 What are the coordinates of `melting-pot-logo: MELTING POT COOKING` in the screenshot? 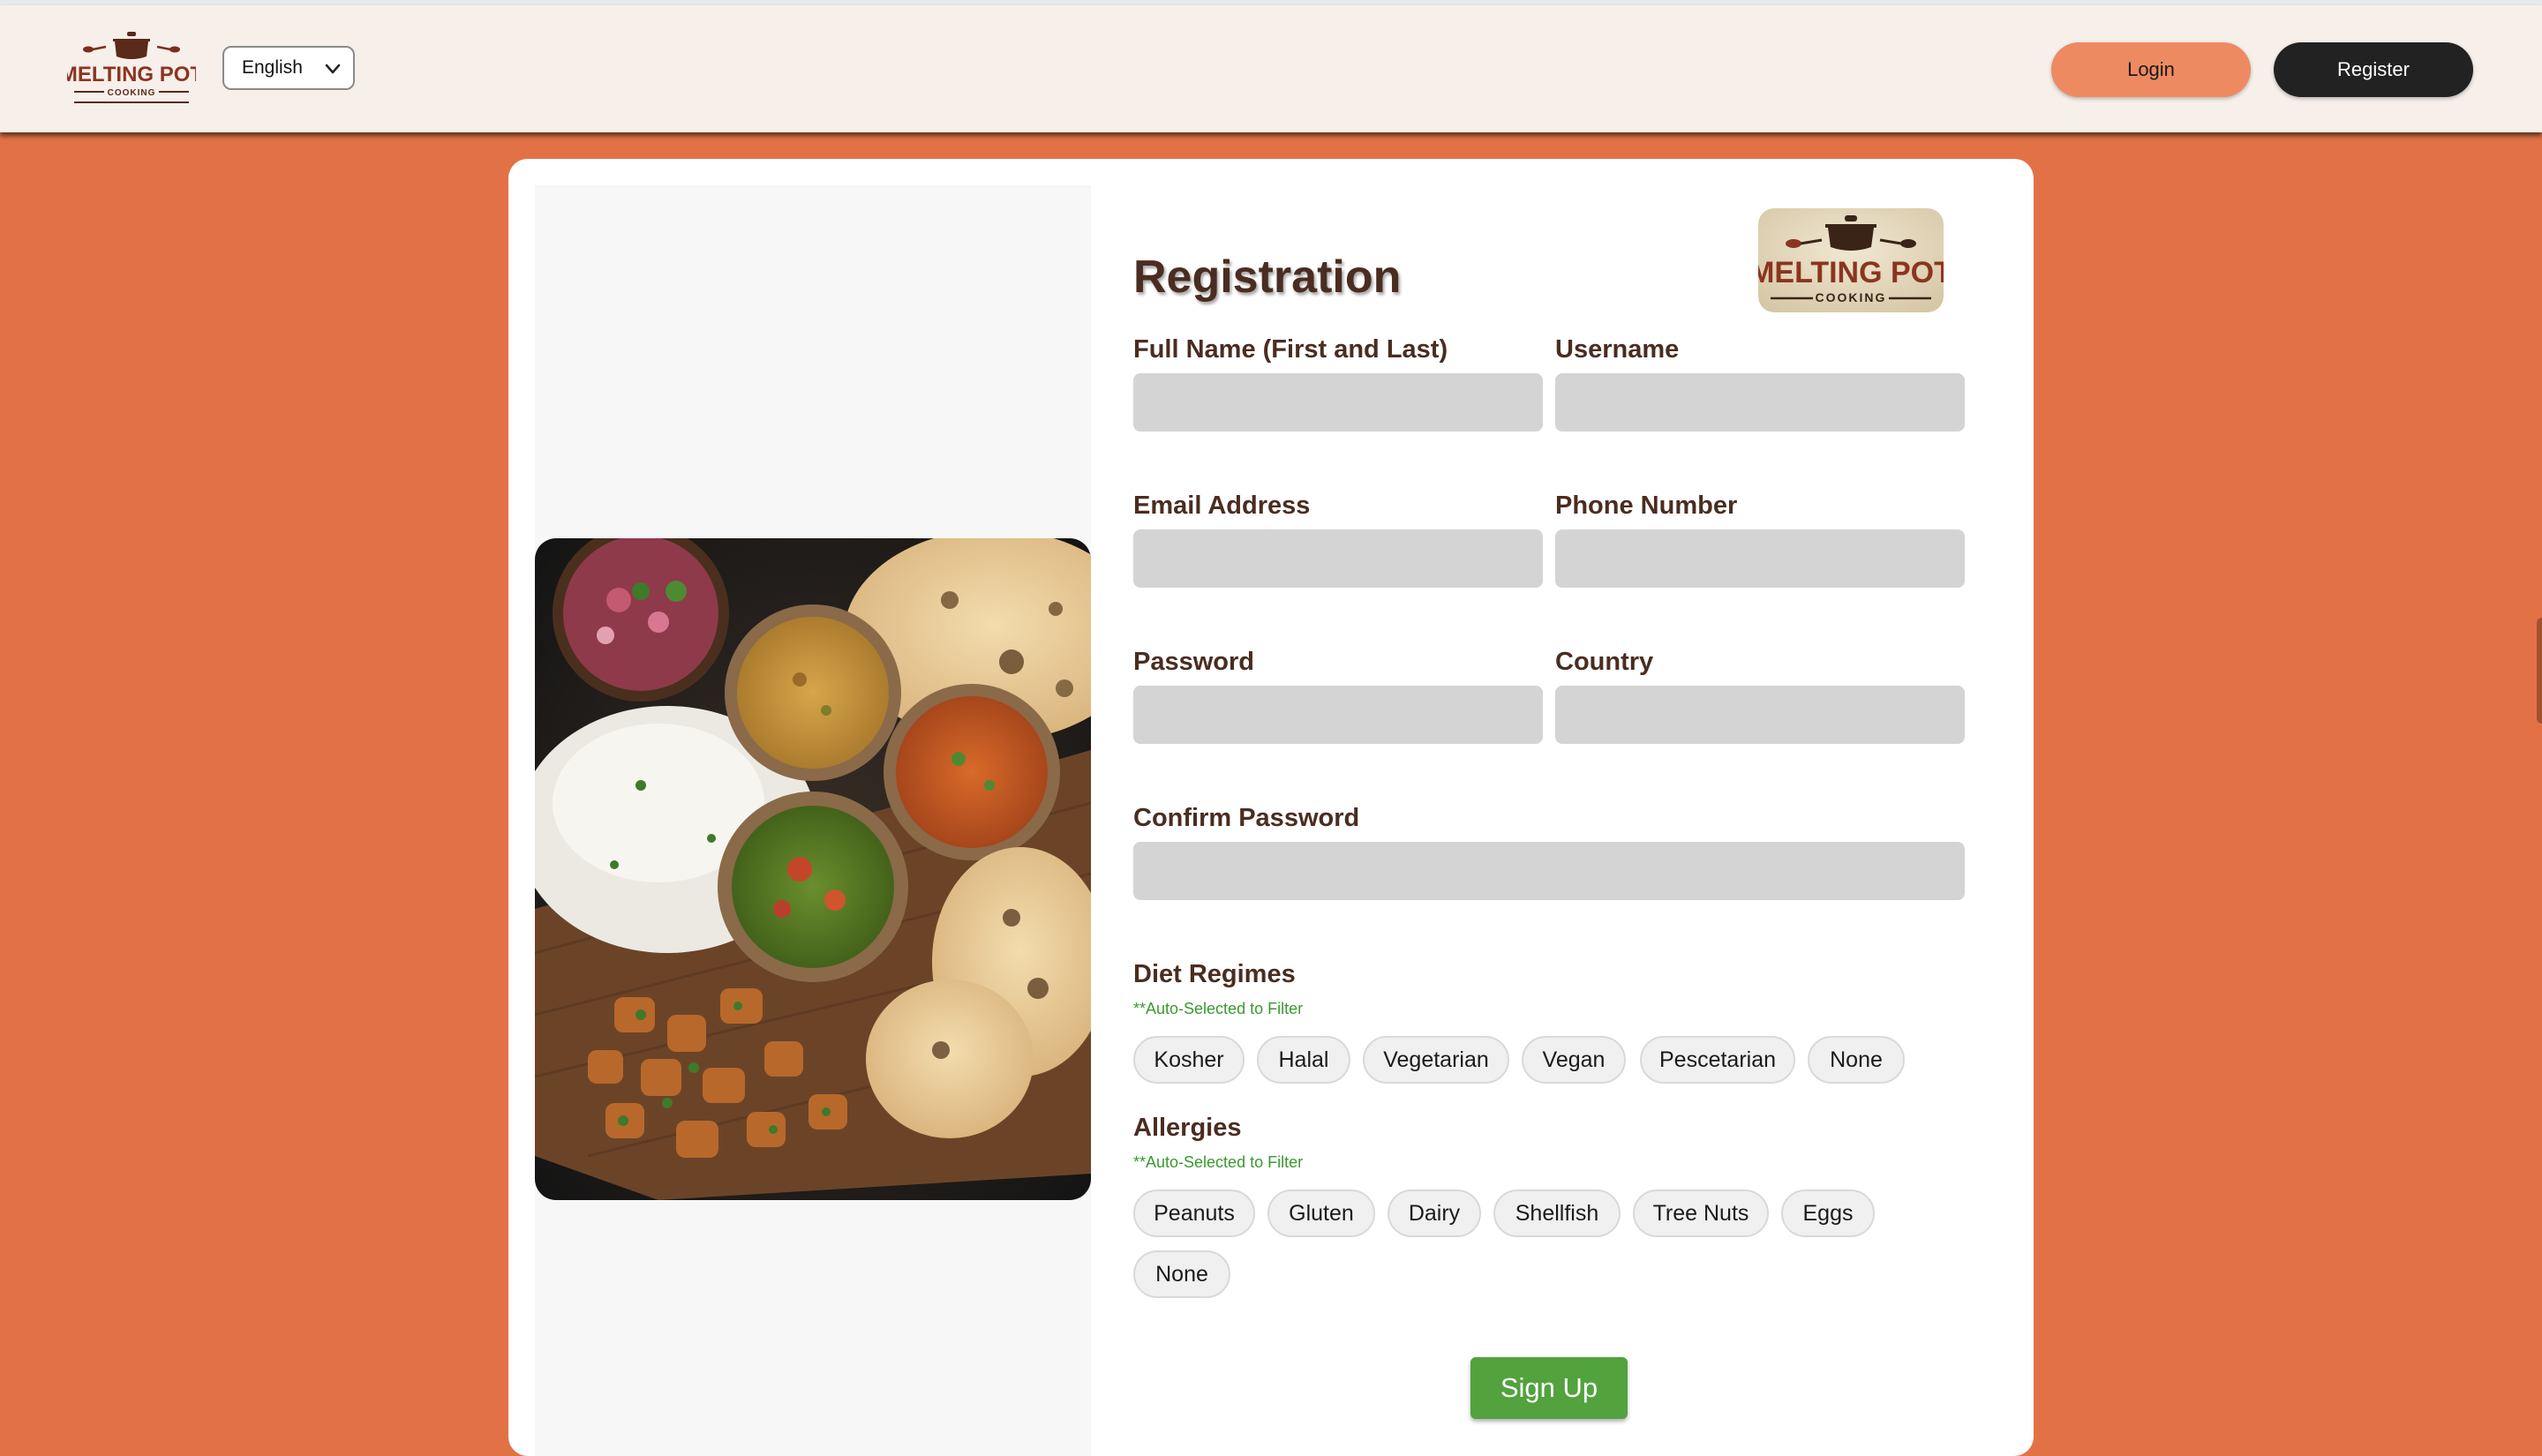 It's located at (131, 69).